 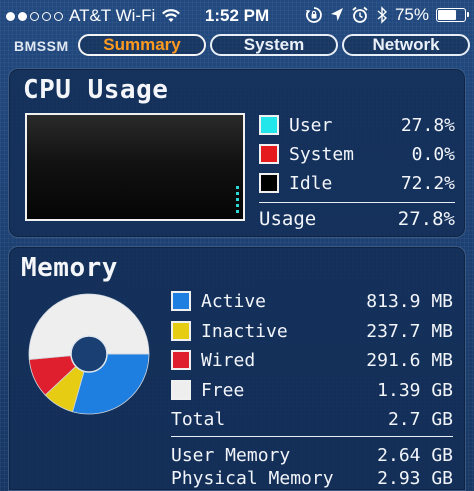 What do you see at coordinates (415, 478) in the screenshot?
I see `physical-memory-value: 2.93 GB` at bounding box center [415, 478].